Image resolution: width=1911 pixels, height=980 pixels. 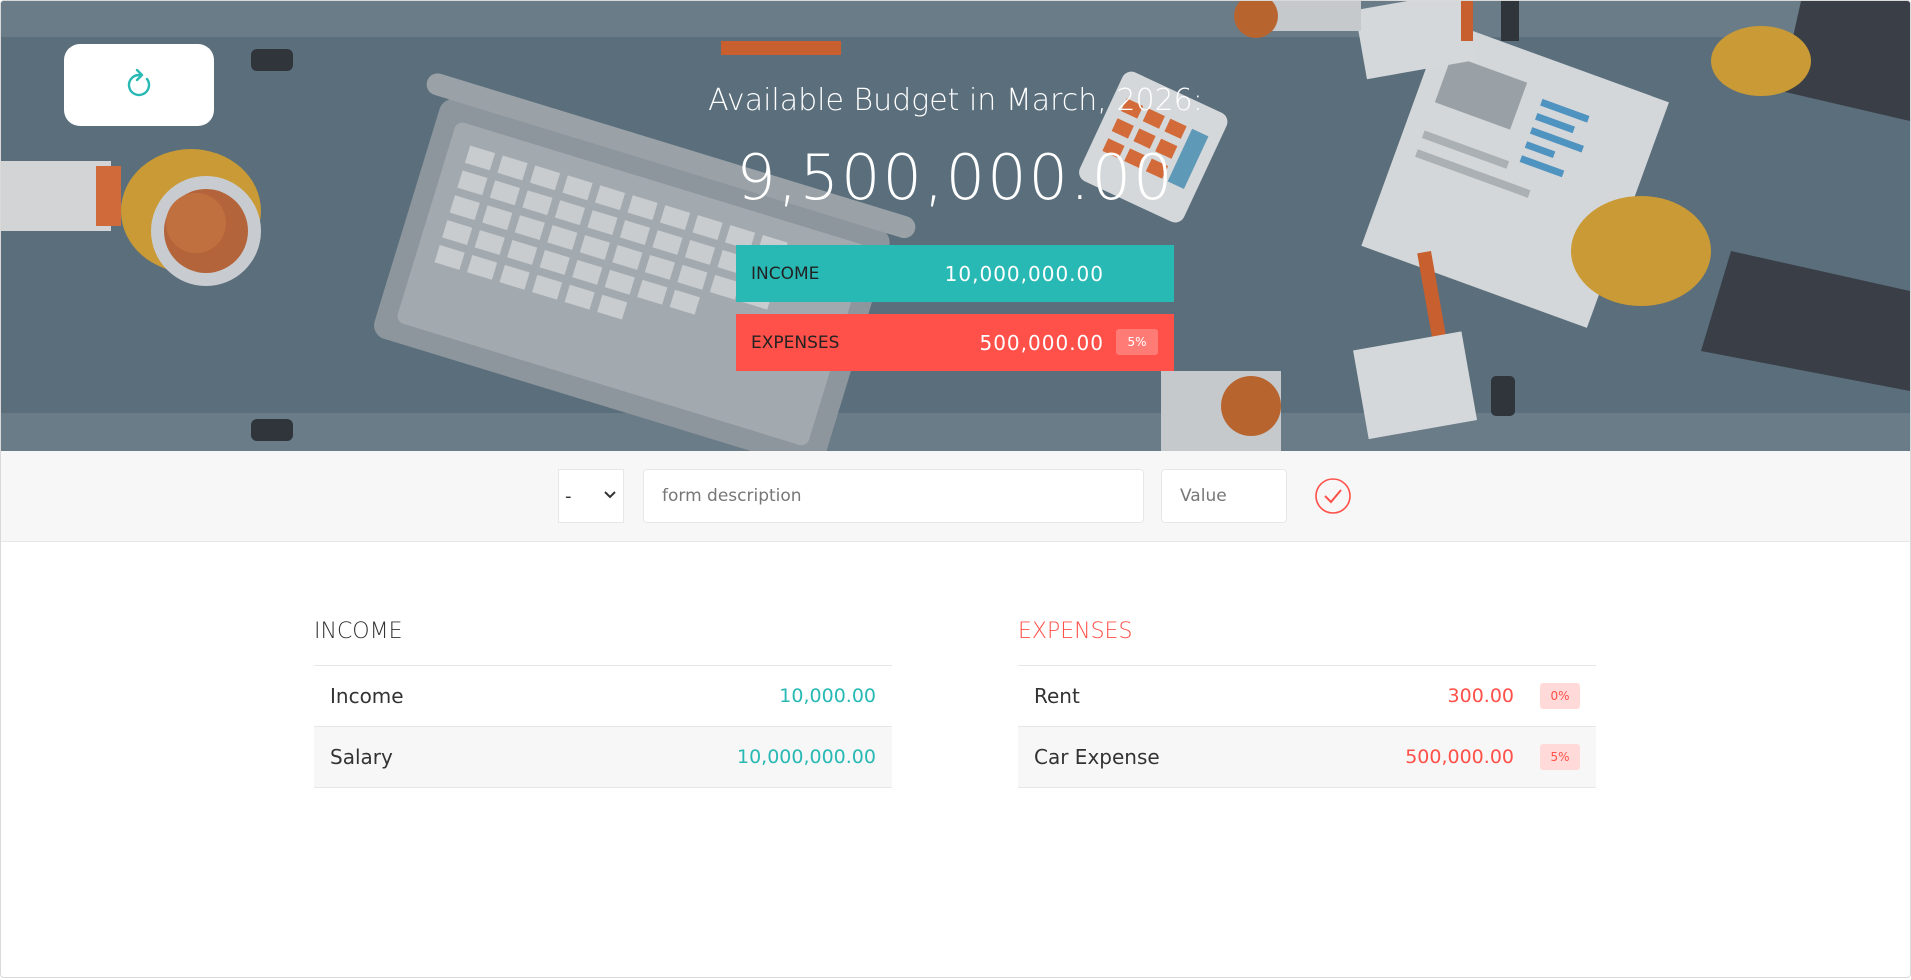 I want to click on expenses-percentage-badge: 5%, so click(x=1137, y=342).